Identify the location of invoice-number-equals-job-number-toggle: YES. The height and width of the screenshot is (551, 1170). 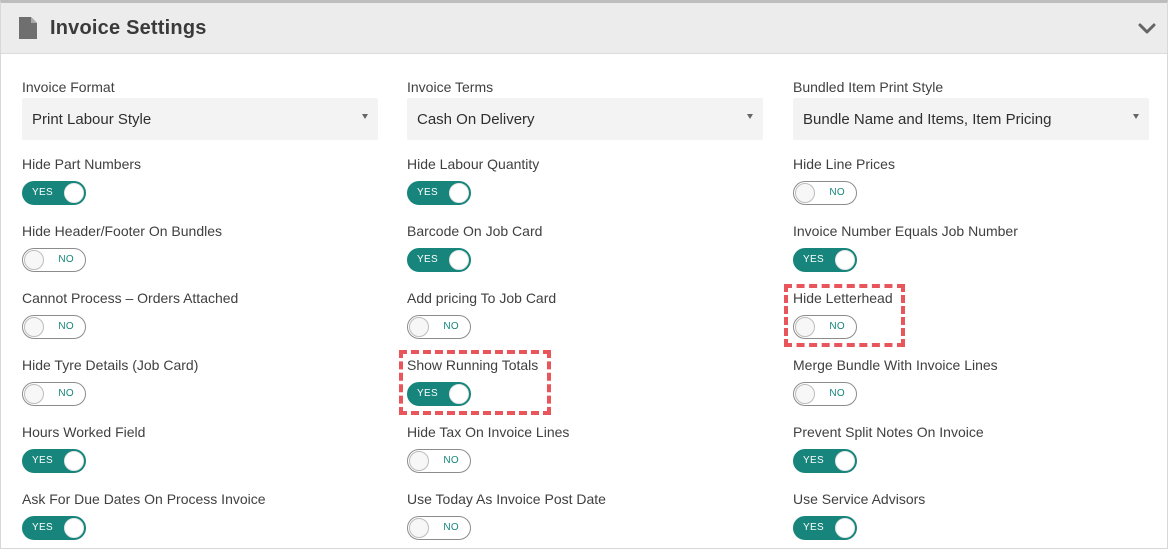
(825, 260).